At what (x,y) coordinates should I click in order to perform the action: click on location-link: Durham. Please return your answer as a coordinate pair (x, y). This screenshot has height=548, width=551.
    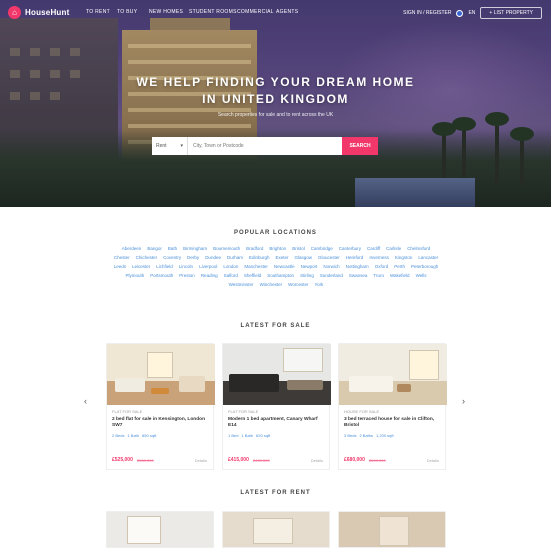
    Looking at the image, I should click on (235, 258).